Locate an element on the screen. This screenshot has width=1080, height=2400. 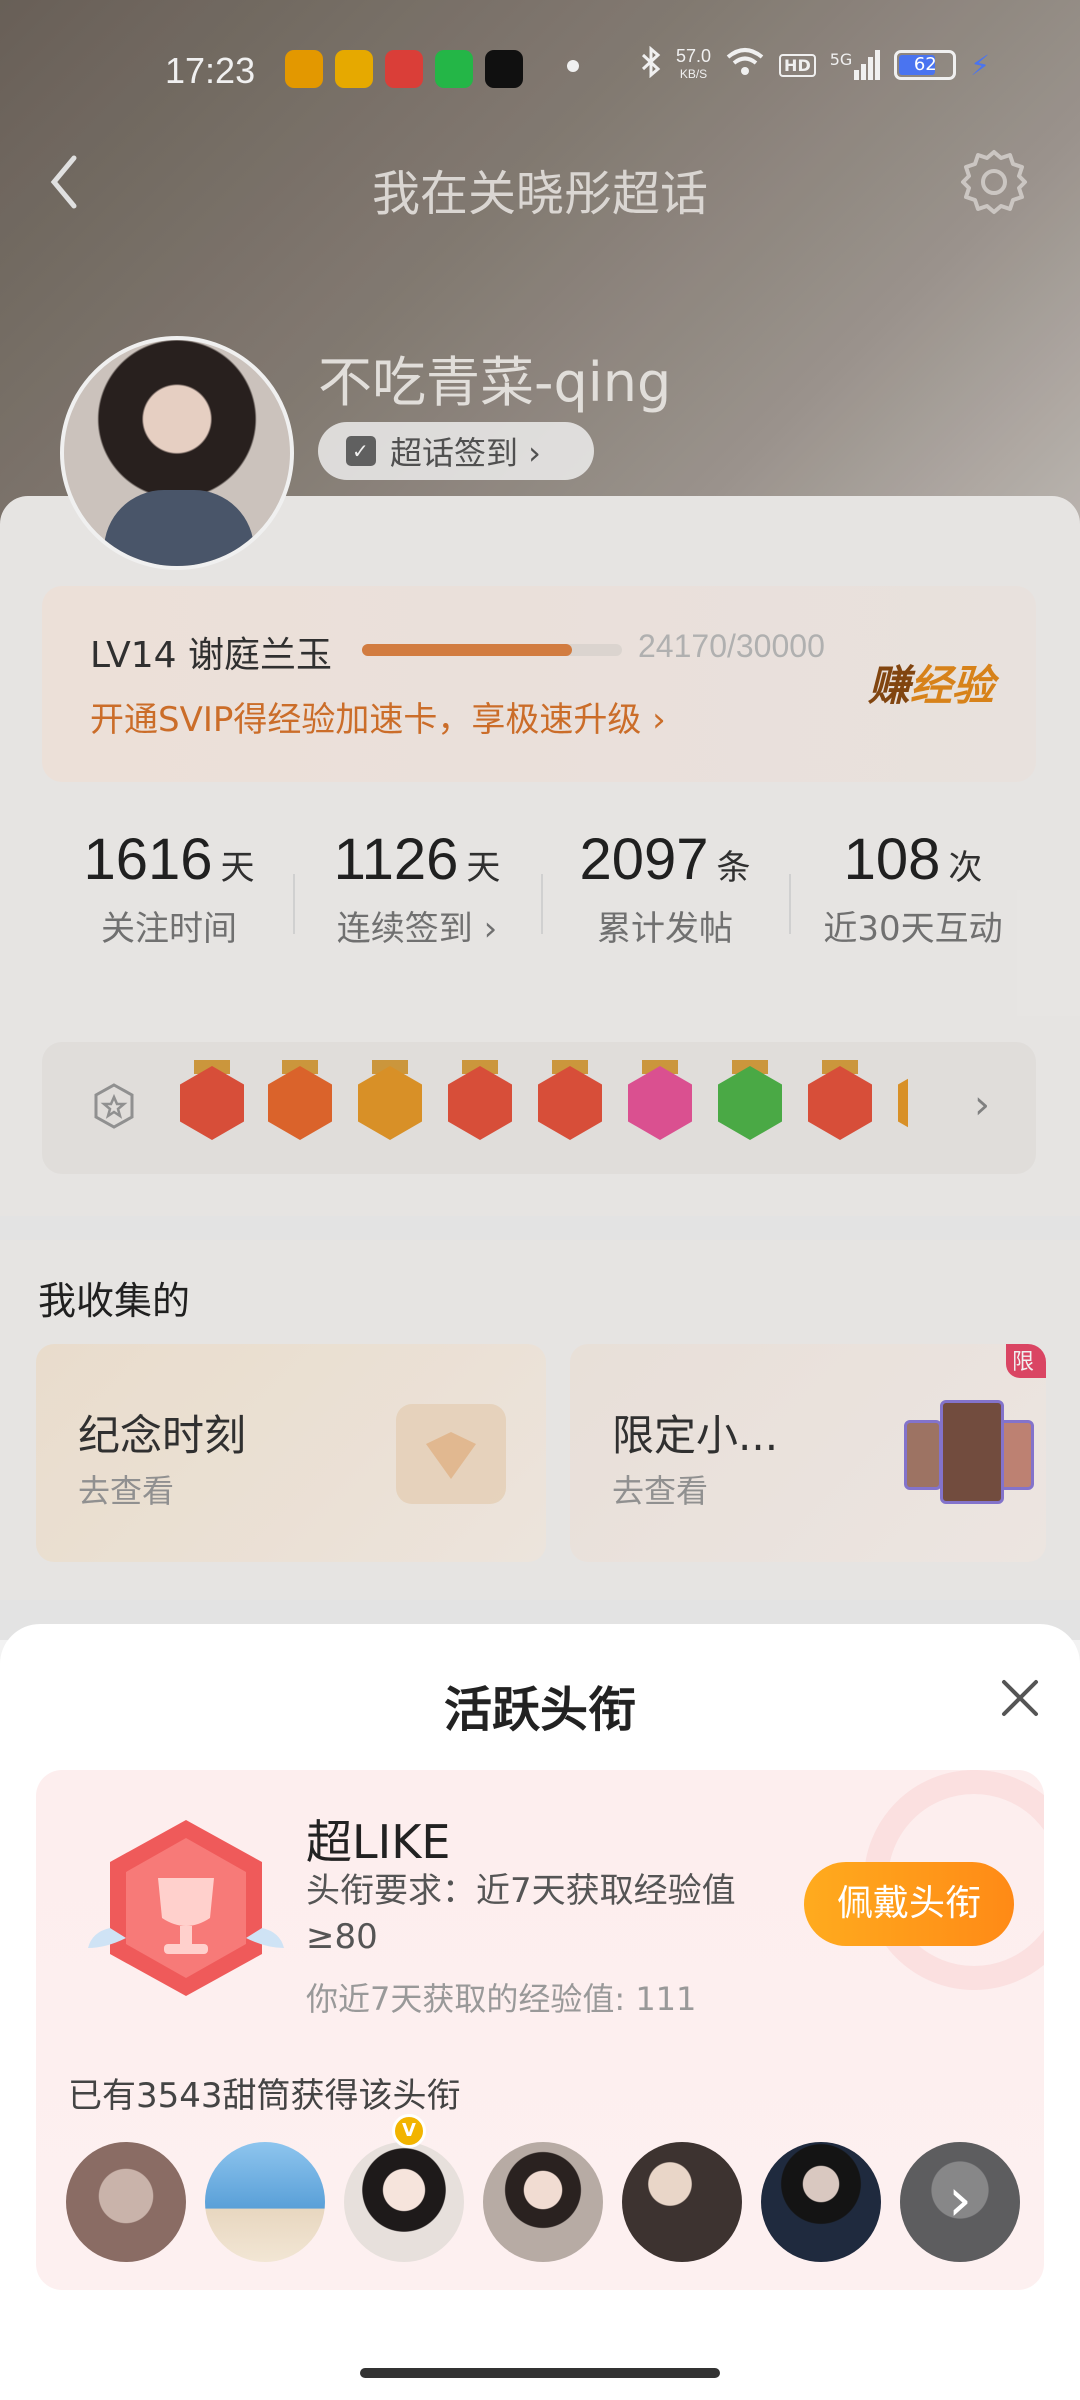
chevron-right-icon: › is located at coordinates (960, 2202).